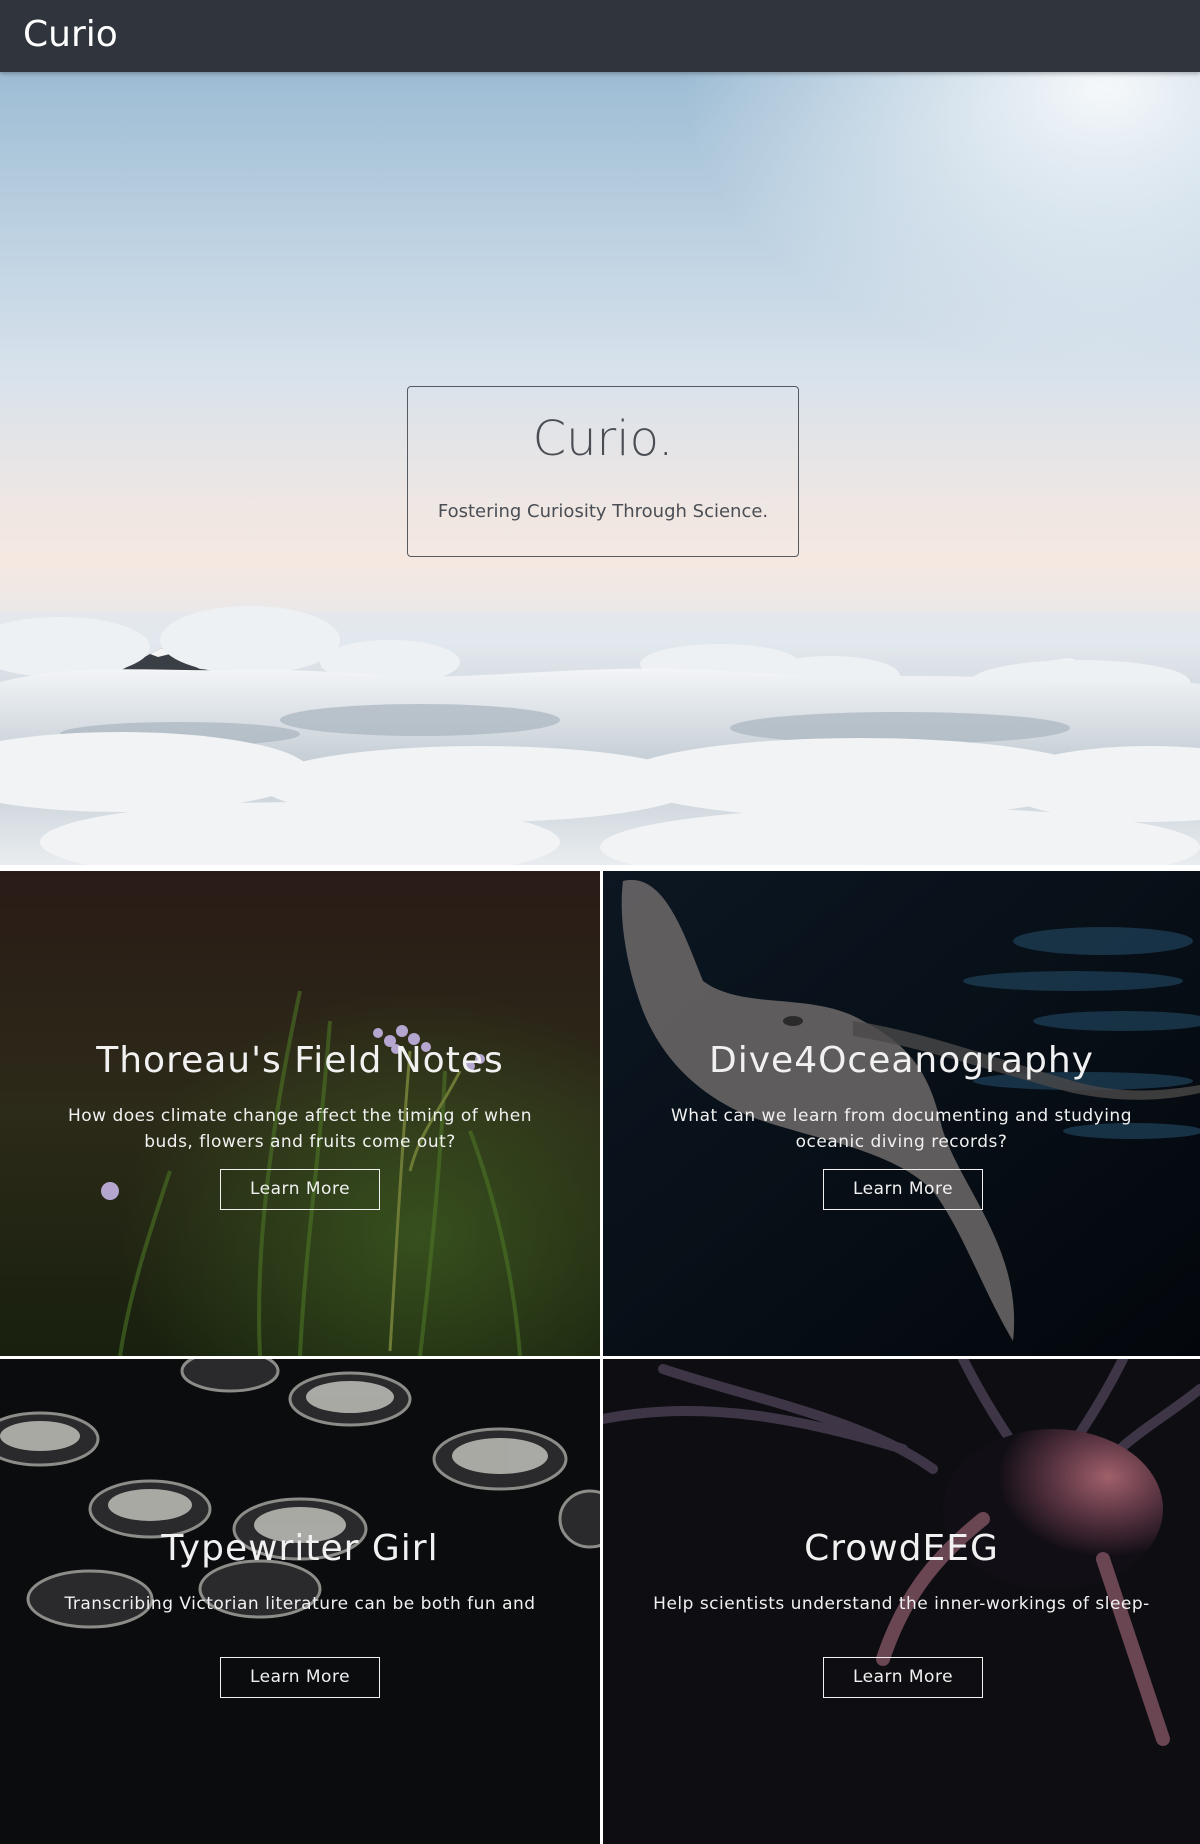 The image size is (1200, 1844). Describe the element at coordinates (603, 439) in the screenshot. I see `hero-title: Curio.` at that location.